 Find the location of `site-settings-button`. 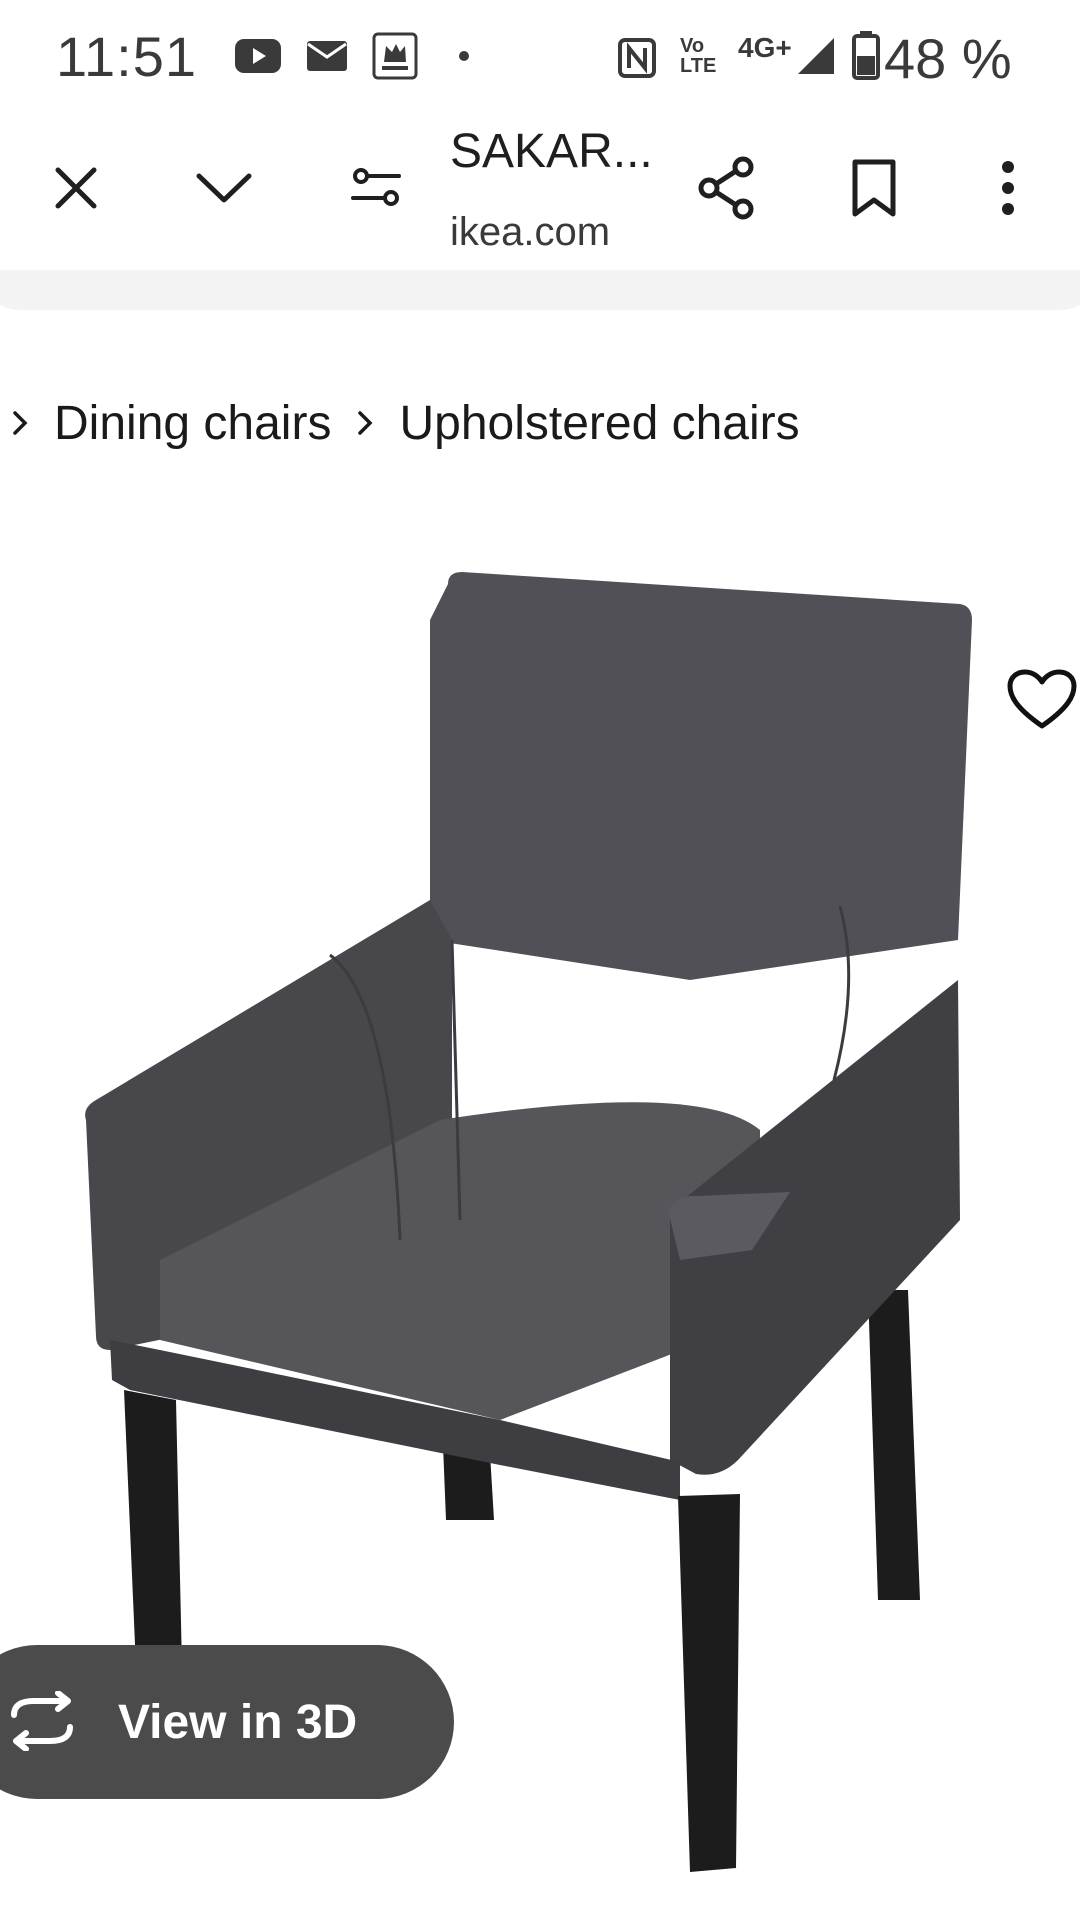

site-settings-button is located at coordinates (376, 188).